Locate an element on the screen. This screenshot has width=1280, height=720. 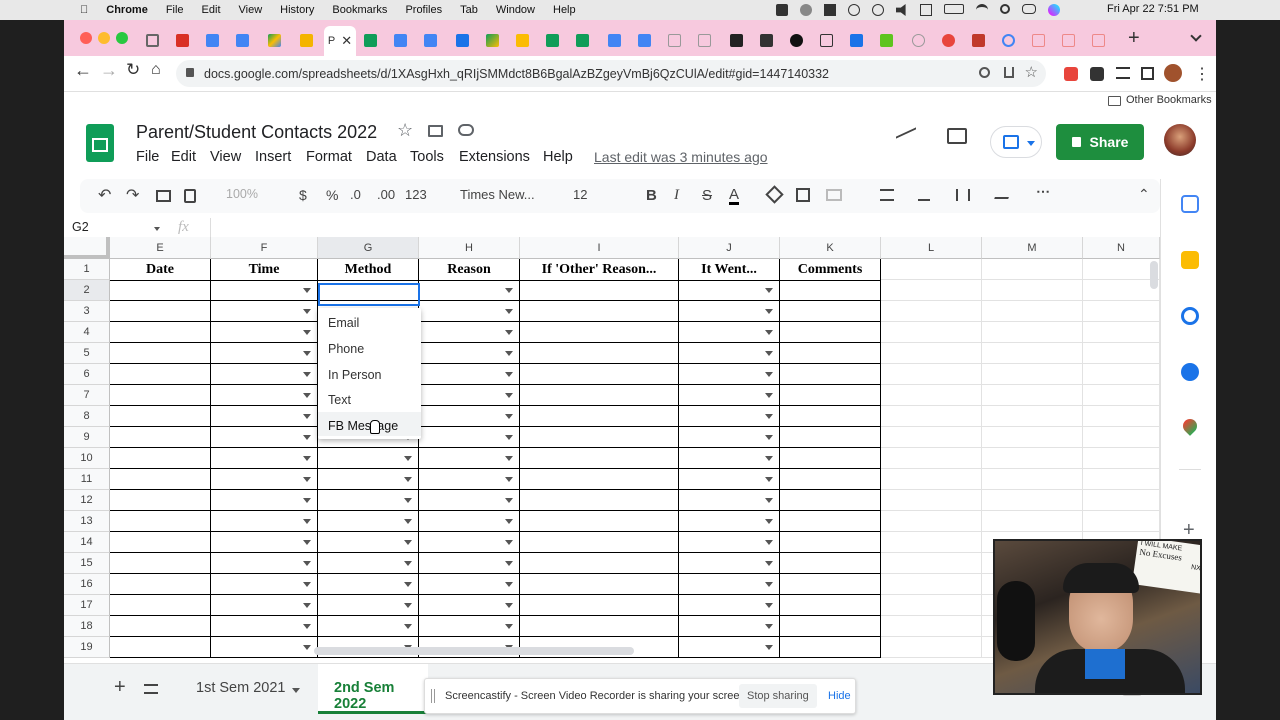
account-avatar is located at coordinates (1180, 140).